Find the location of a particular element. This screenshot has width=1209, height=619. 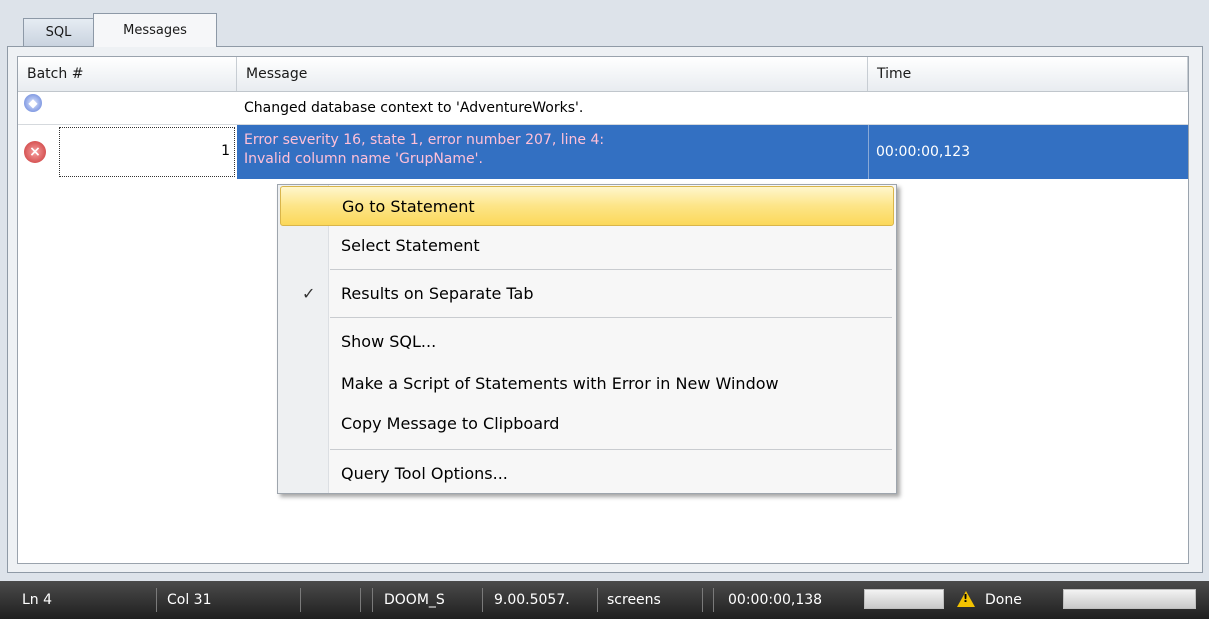

time-cell: 00:00:00,123 is located at coordinates (923, 152).